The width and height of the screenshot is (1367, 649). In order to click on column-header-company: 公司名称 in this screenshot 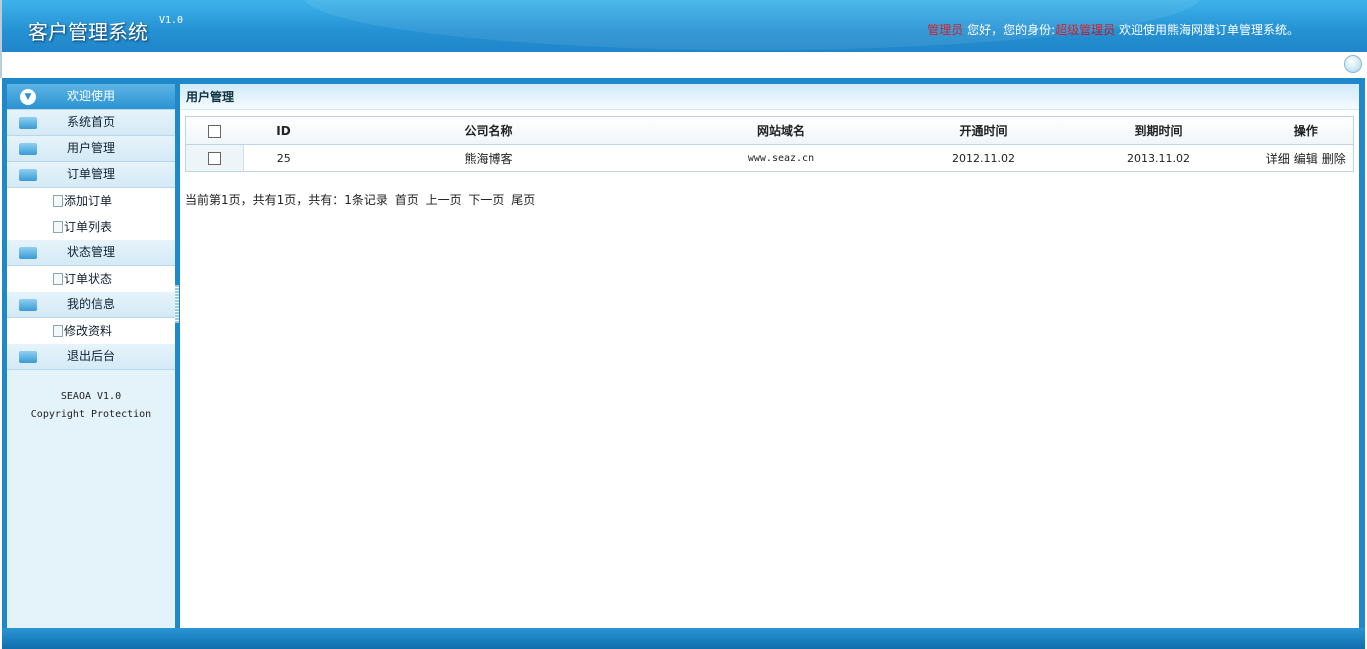, I will do `click(488, 130)`.